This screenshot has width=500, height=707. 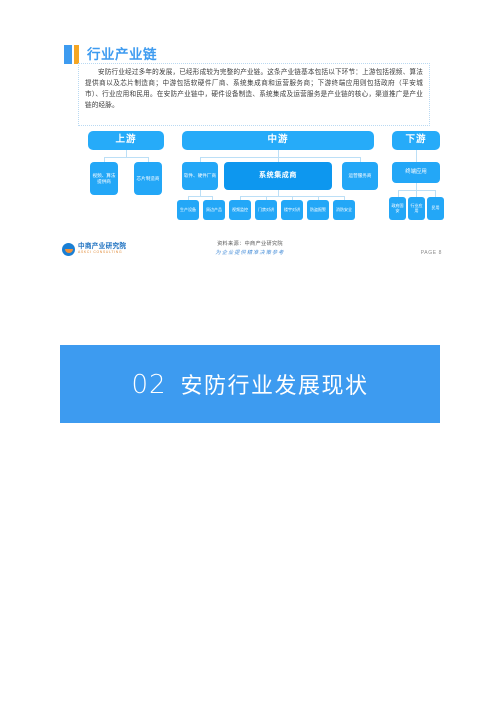 I want to click on downstream-sub-industry-application: 行业应用, so click(x=416, y=208).